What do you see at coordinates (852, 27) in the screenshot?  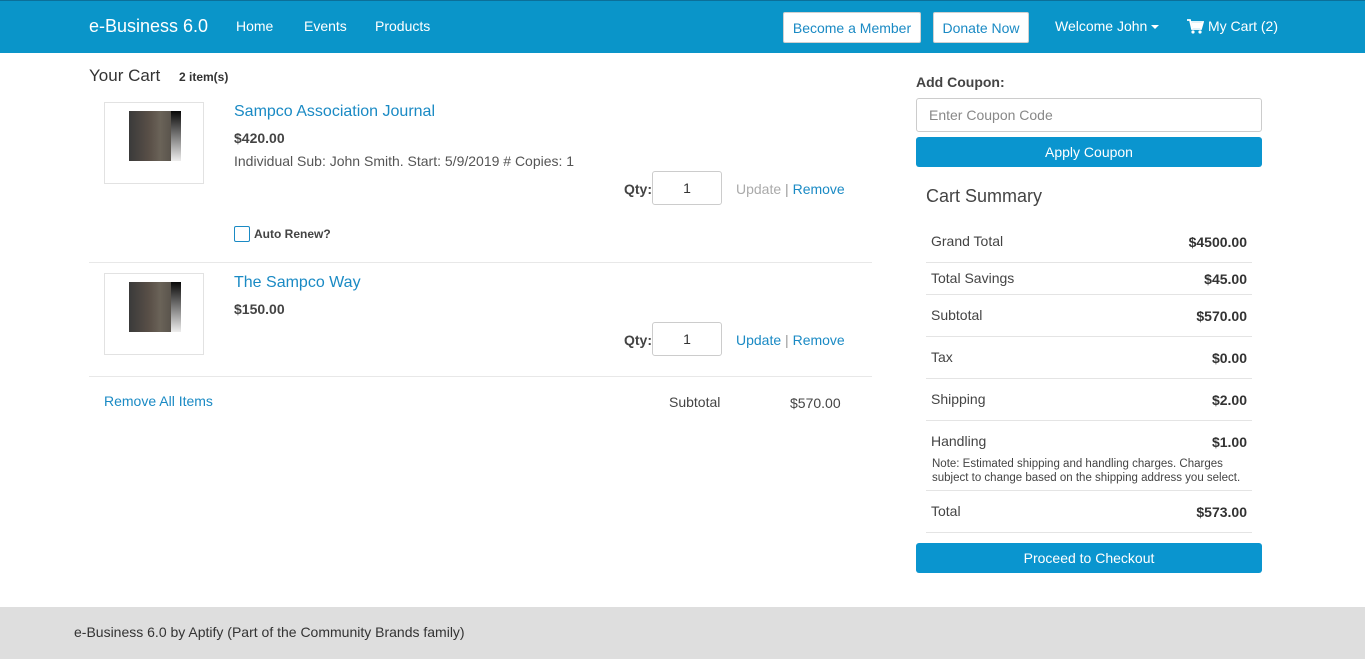 I see `become-member-button: Become a Member` at bounding box center [852, 27].